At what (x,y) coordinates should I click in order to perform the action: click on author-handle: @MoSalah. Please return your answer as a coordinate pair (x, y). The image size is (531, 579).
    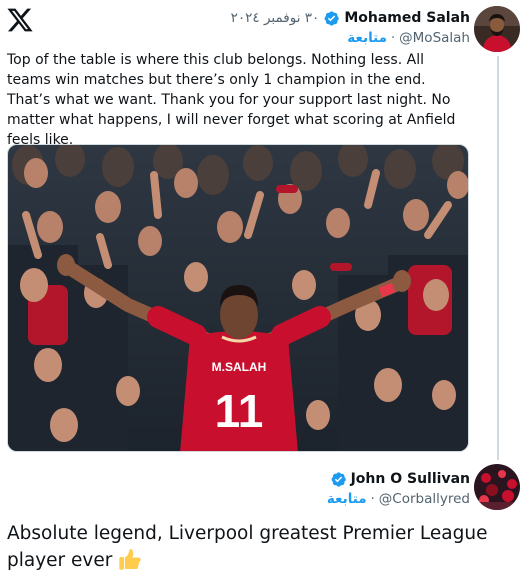
    Looking at the image, I should click on (434, 38).